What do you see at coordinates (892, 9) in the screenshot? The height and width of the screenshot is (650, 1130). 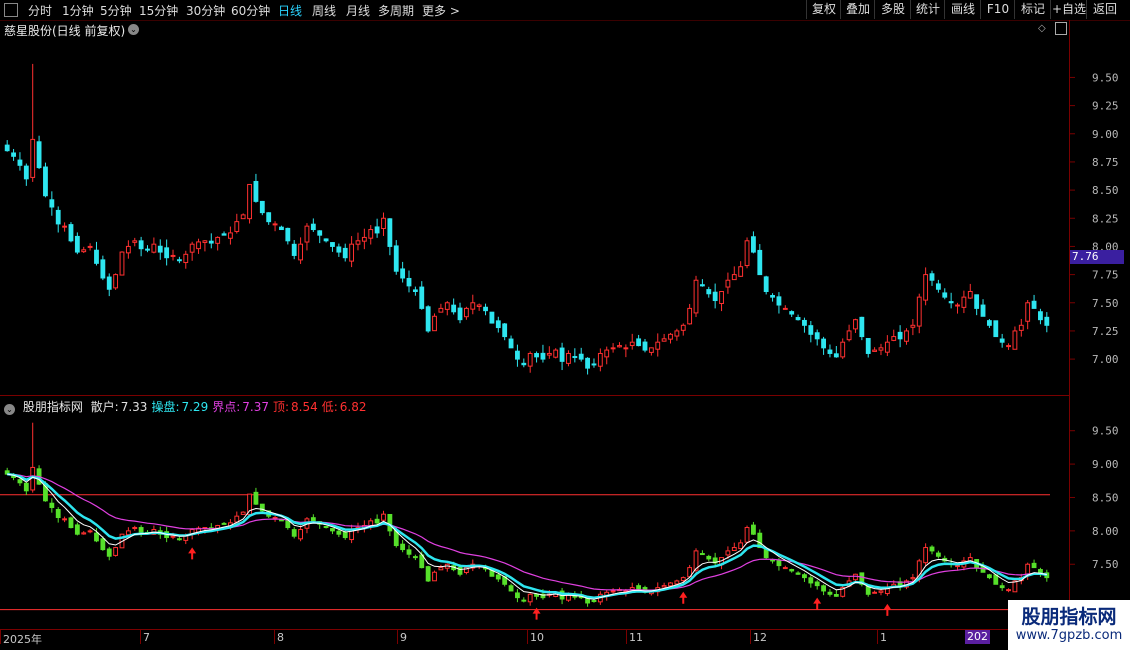 I see `toolbar-button: 多股` at bounding box center [892, 9].